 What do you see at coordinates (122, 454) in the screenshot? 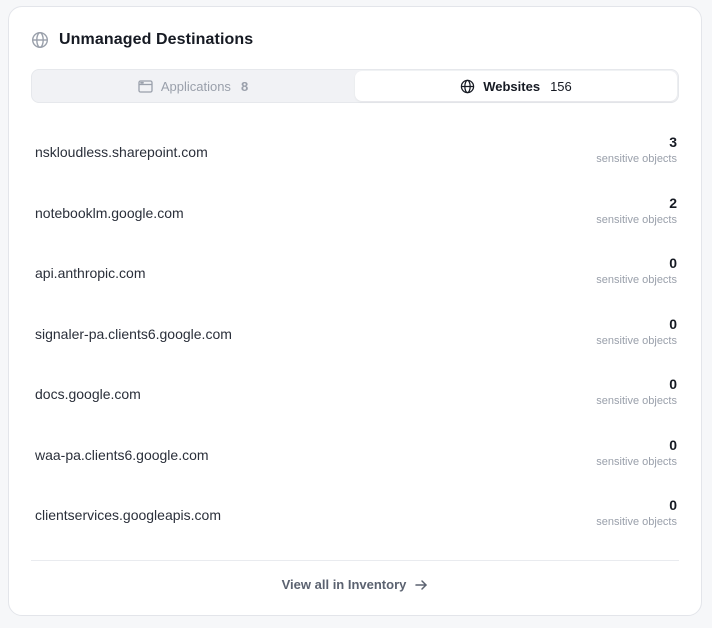
I see `destination-domain: waa-pa.clients6.google.com` at bounding box center [122, 454].